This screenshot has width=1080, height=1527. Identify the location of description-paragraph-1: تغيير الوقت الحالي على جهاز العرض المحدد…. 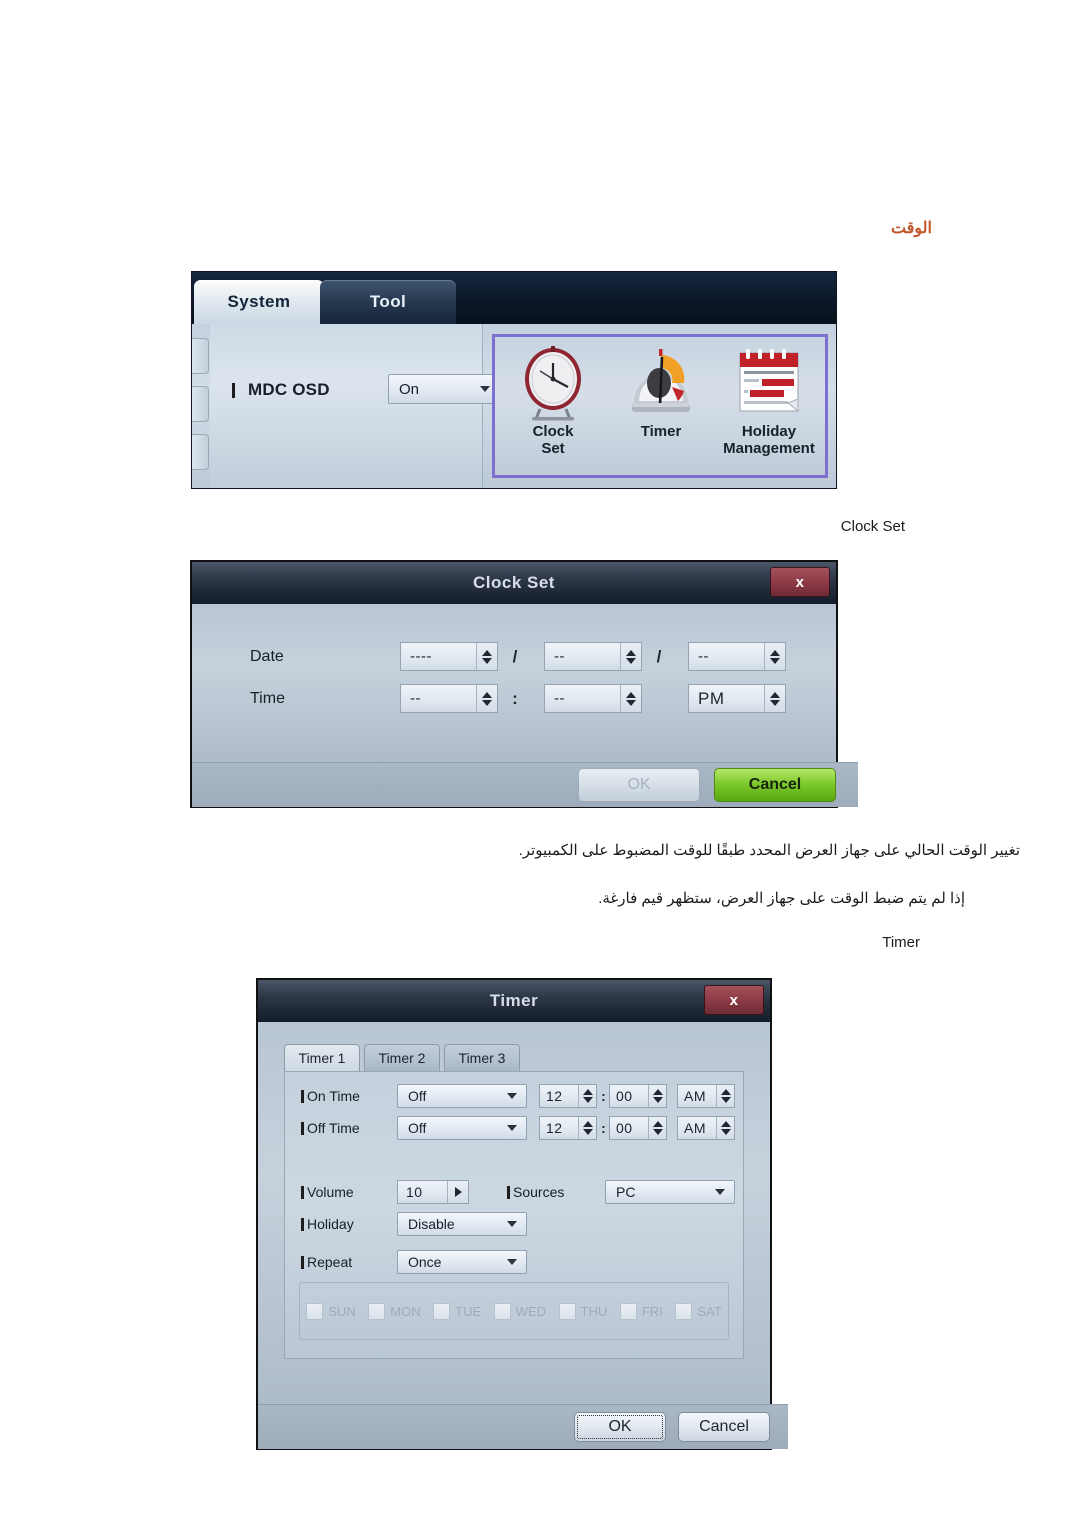
(769, 850).